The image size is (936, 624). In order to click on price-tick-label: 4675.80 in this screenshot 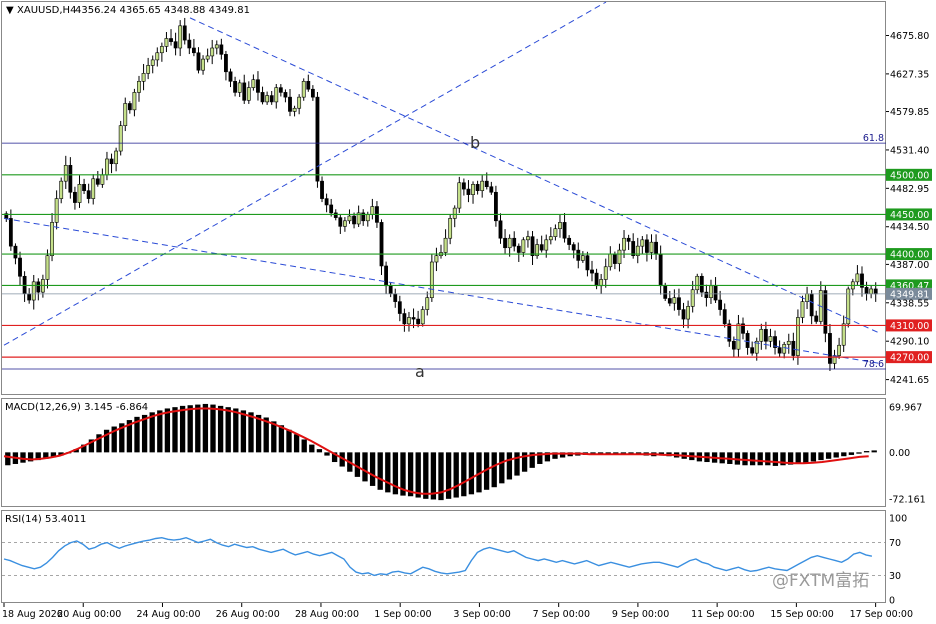, I will do `click(909, 36)`.